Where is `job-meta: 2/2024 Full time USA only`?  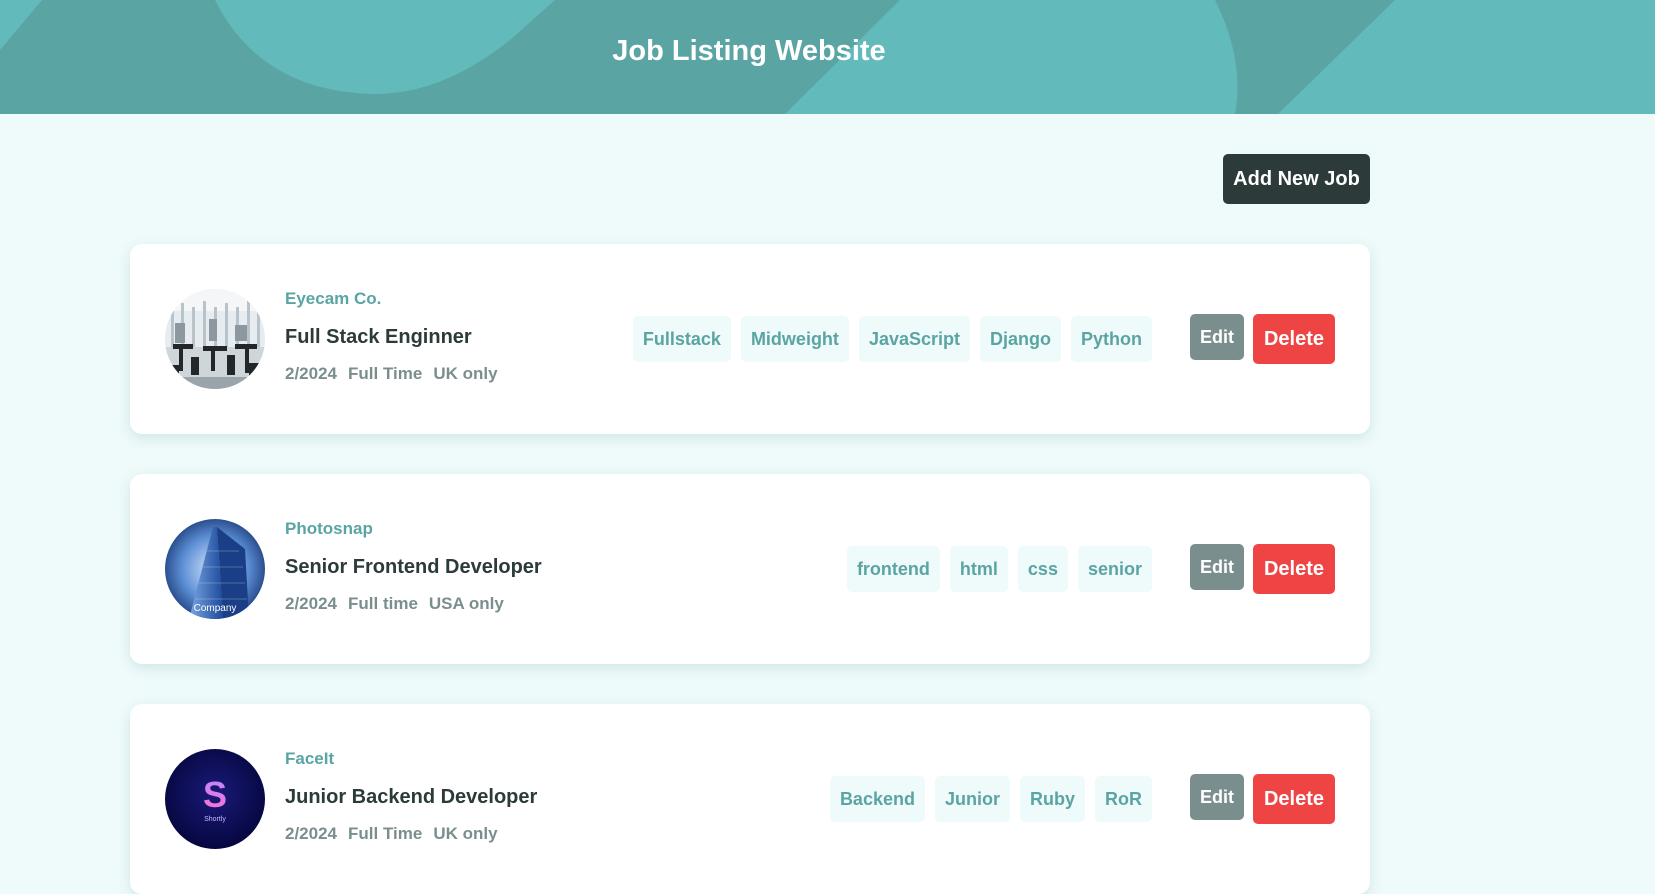 job-meta: 2/2024 Full time USA only is located at coordinates (394, 604).